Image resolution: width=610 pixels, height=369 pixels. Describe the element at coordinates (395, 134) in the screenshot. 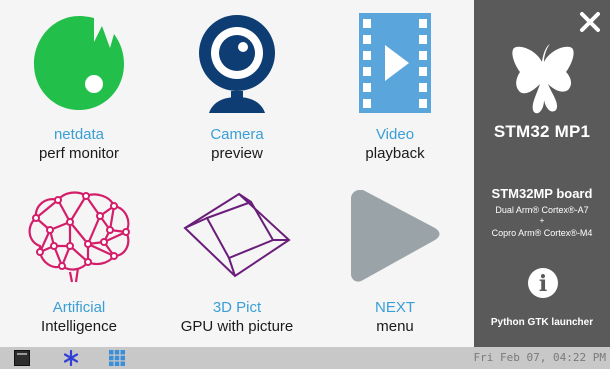

I see `tile-title: Video` at that location.